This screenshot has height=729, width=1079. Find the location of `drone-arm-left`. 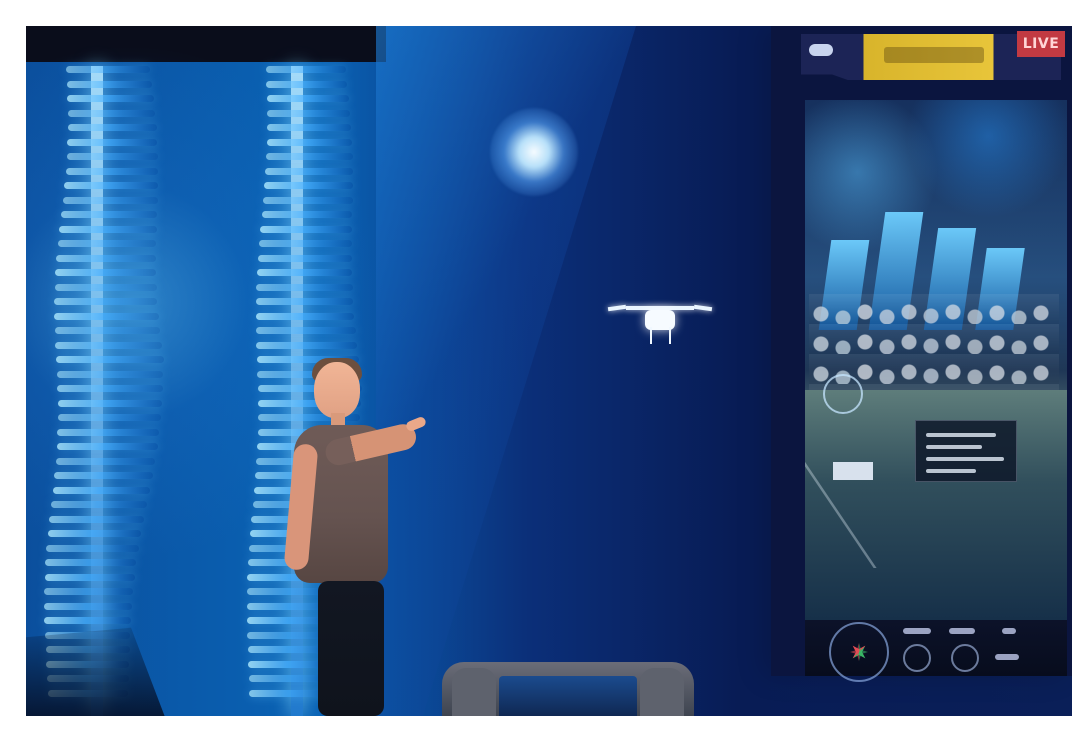

drone-arm-left is located at coordinates (617, 308).